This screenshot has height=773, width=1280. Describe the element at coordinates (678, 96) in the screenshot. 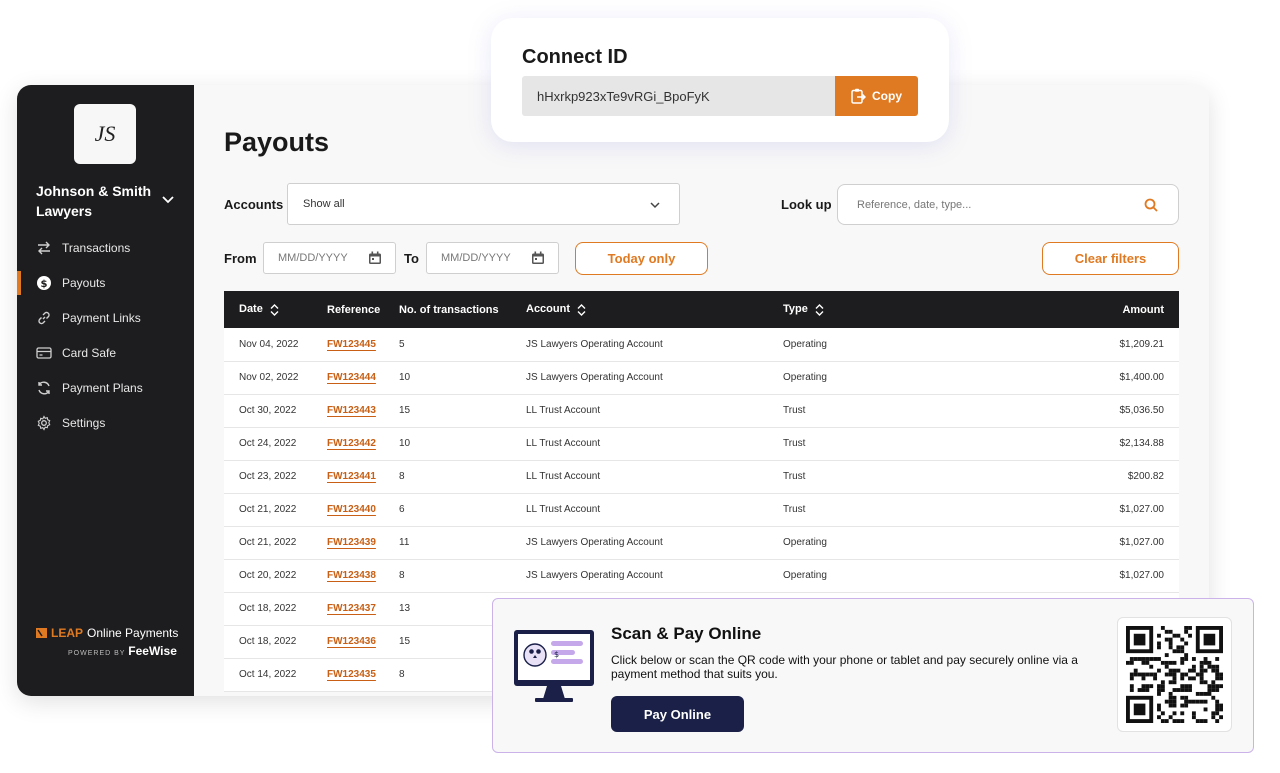

I see `connect-id-field: hHxrkp923xTe9vRGi_BpoFyK` at that location.